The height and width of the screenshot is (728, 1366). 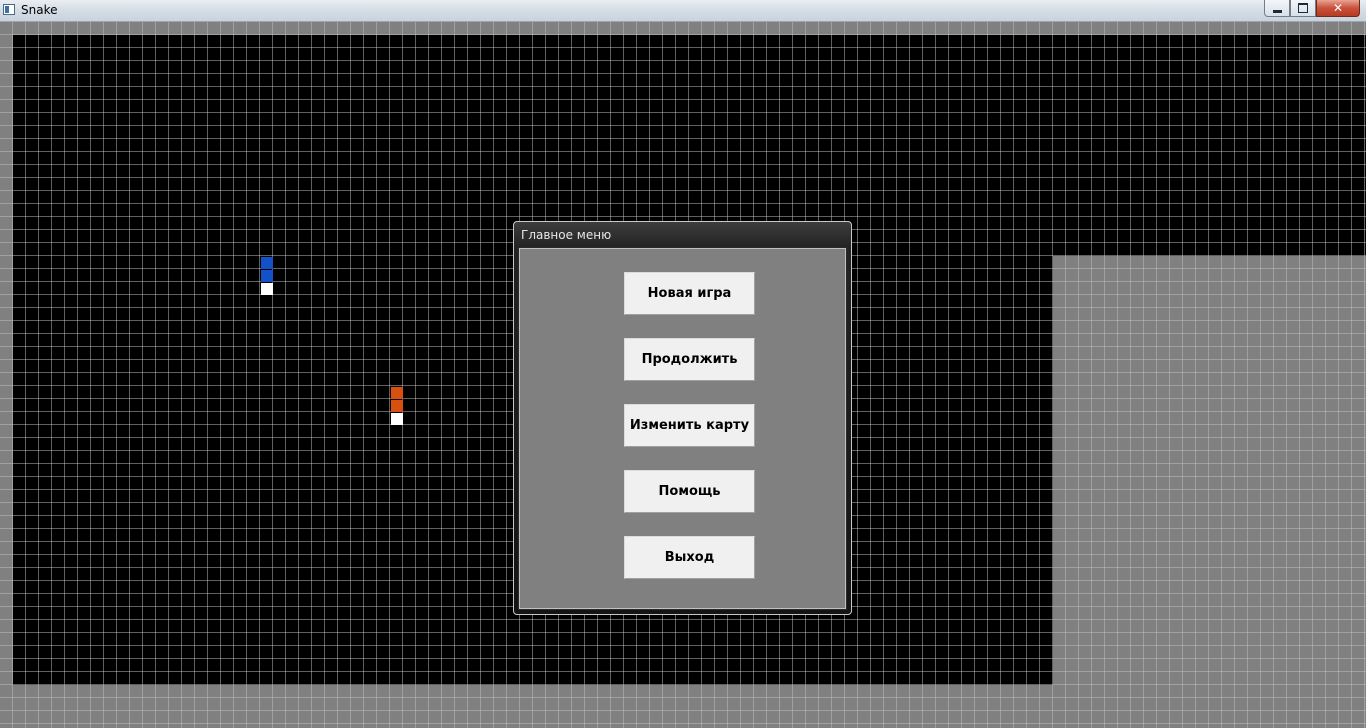 What do you see at coordinates (1277, 11) in the screenshot?
I see `minimize-icon` at bounding box center [1277, 11].